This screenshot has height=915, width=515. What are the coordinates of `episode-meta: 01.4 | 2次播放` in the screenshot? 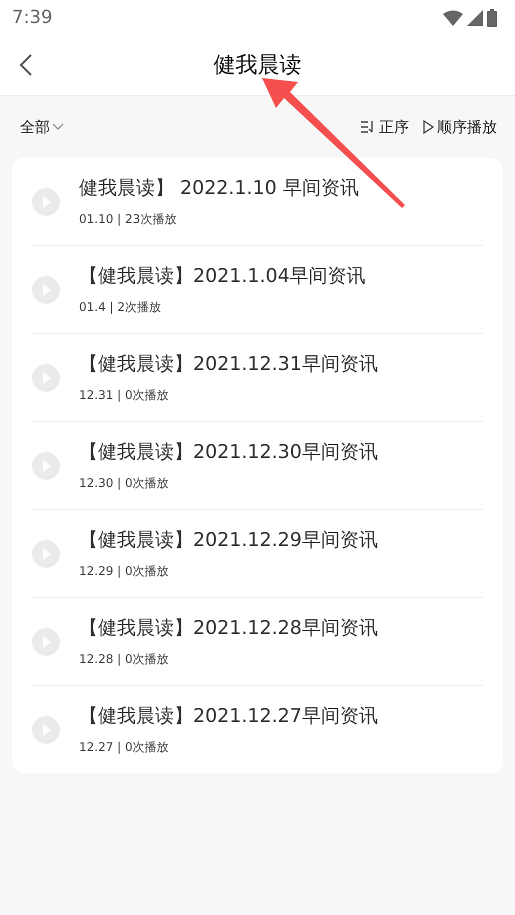 It's located at (120, 307).